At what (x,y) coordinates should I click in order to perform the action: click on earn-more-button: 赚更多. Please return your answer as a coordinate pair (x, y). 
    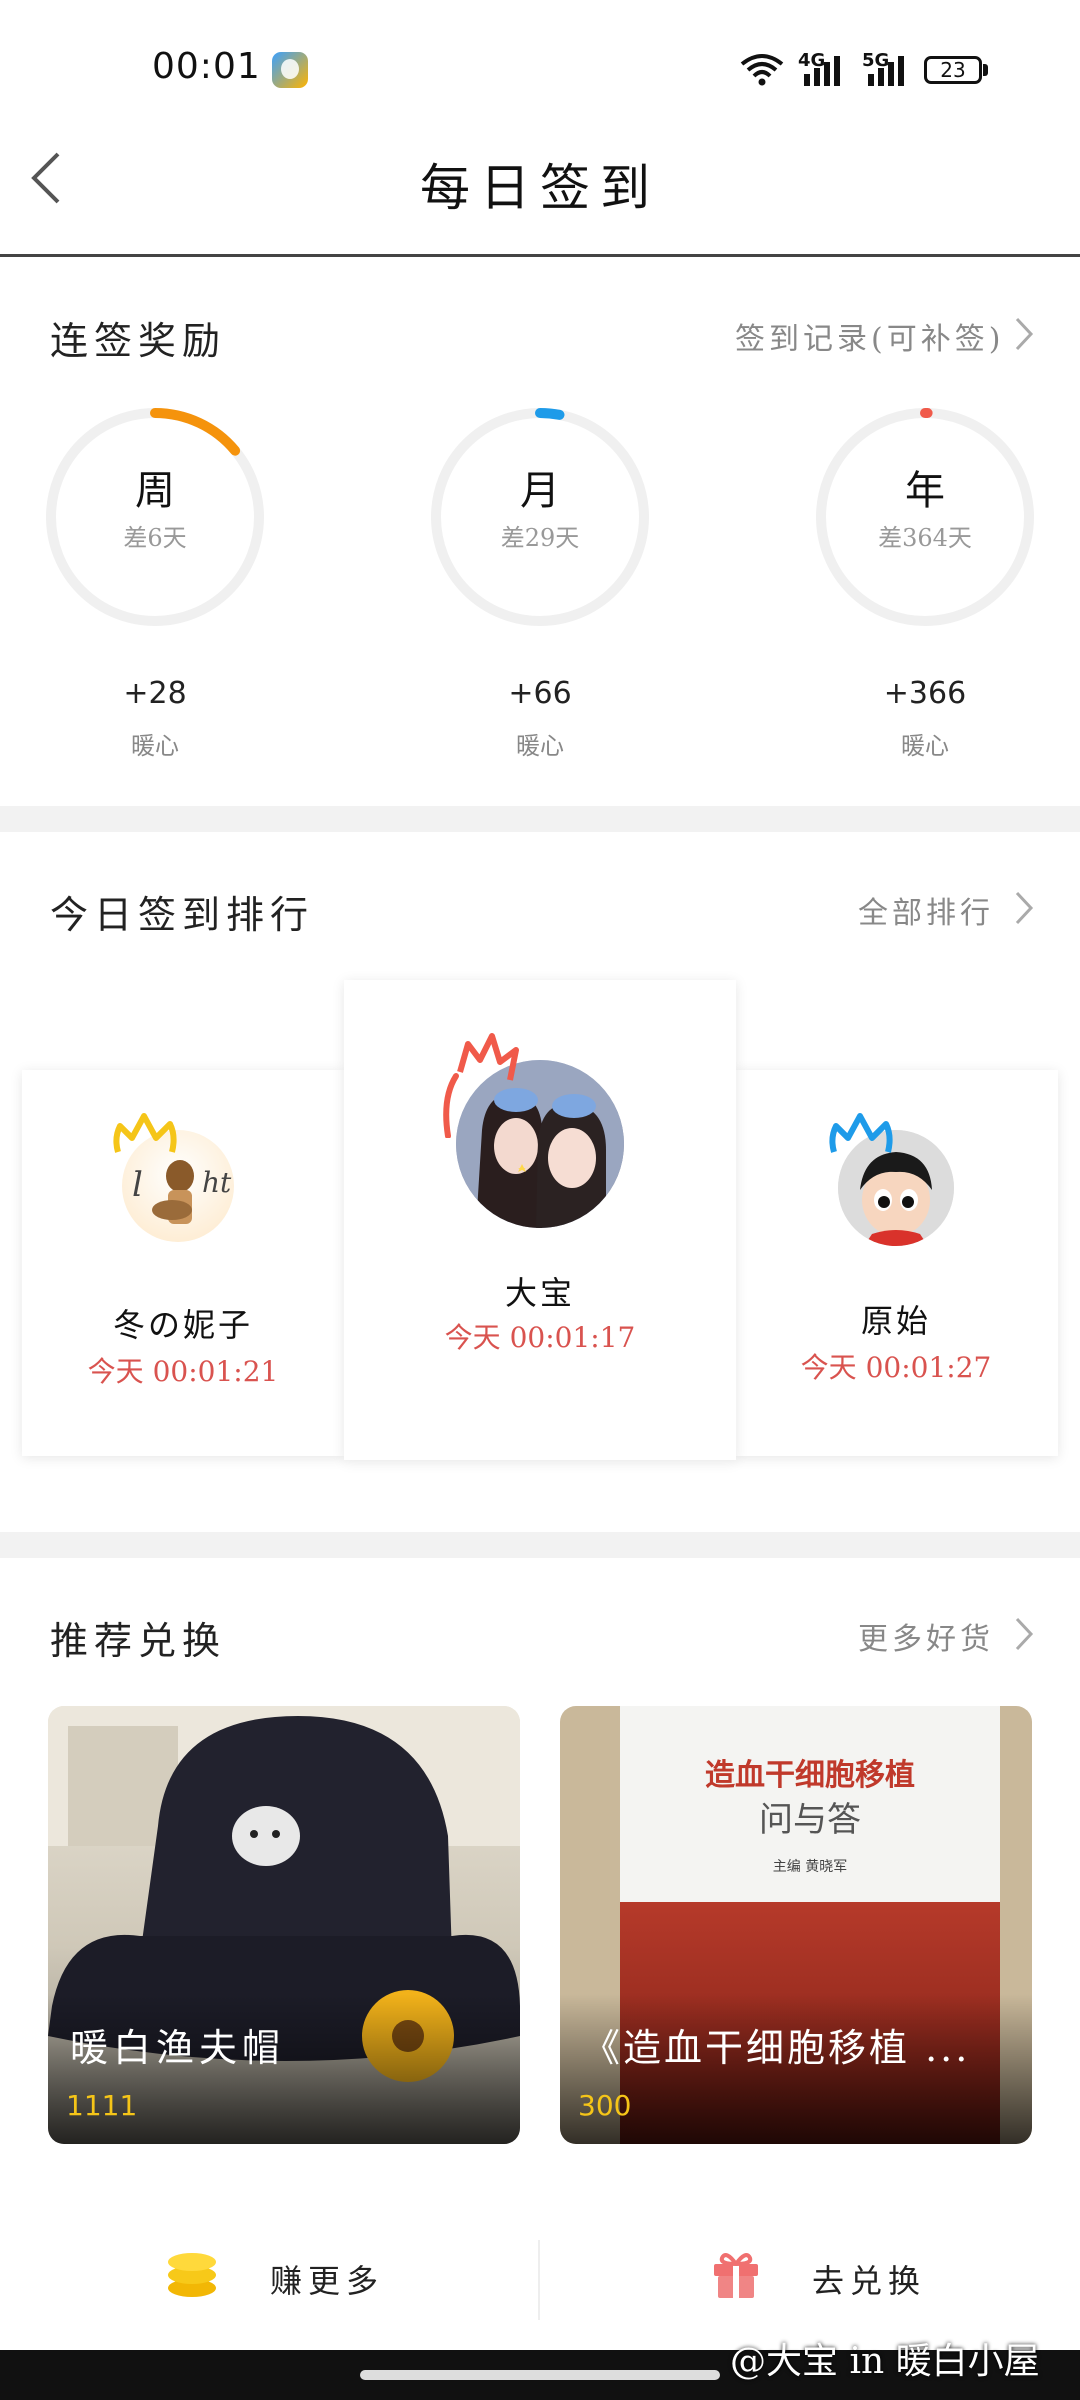
    Looking at the image, I should click on (270, 2278).